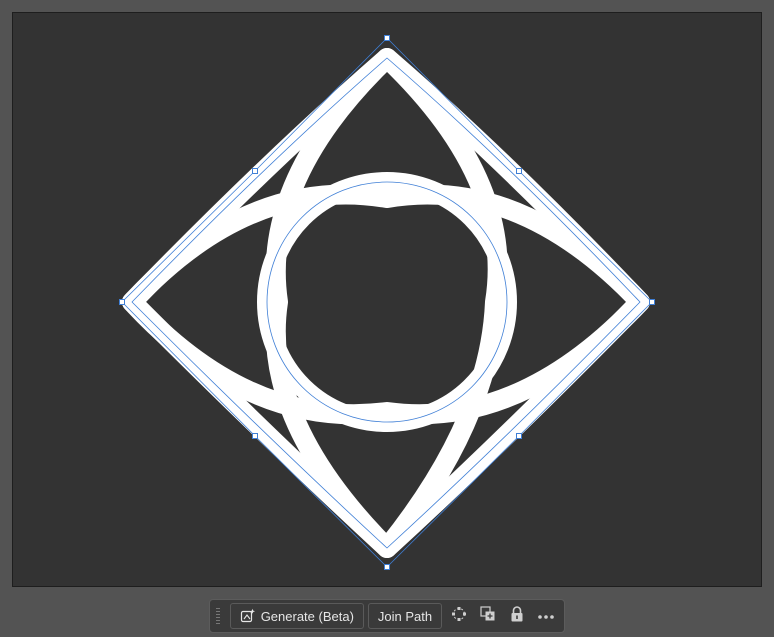  I want to click on more-options-icon, so click(546, 616).